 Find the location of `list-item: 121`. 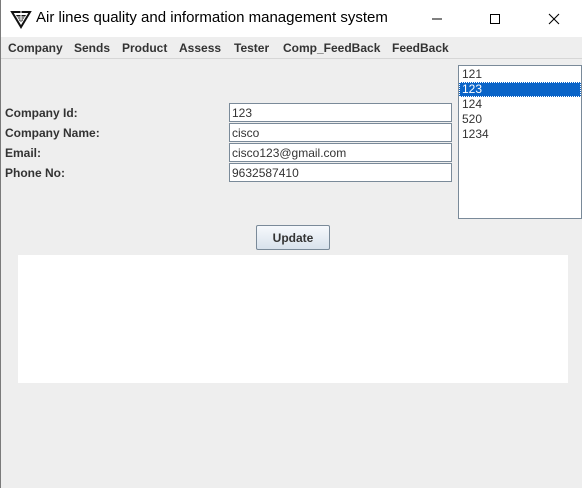

list-item: 121 is located at coordinates (520, 74).